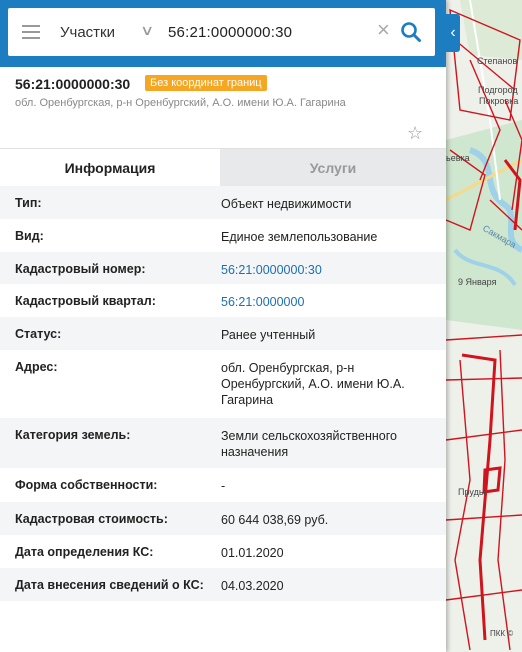  Describe the element at coordinates (109, 585) in the screenshot. I see `row-label: Дата внесения сведений о КС:` at that location.